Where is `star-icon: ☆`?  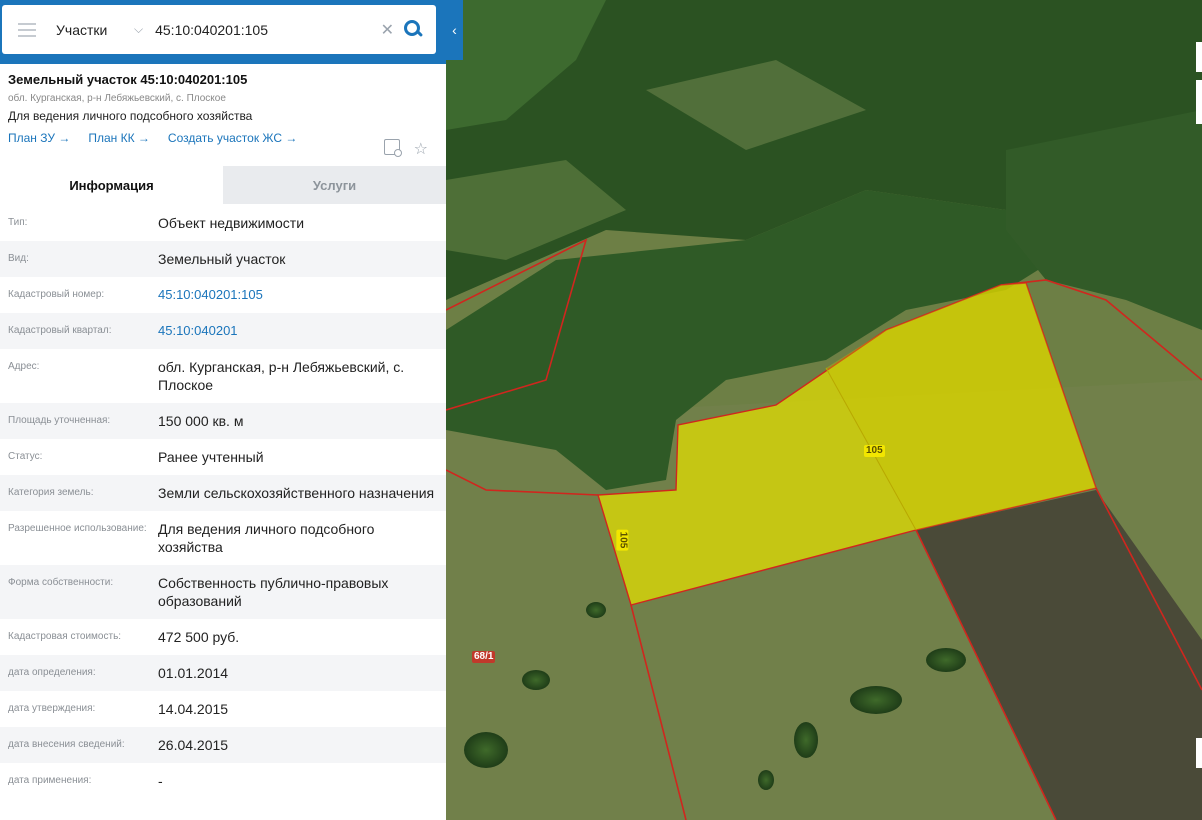
star-icon: ☆ is located at coordinates (421, 149).